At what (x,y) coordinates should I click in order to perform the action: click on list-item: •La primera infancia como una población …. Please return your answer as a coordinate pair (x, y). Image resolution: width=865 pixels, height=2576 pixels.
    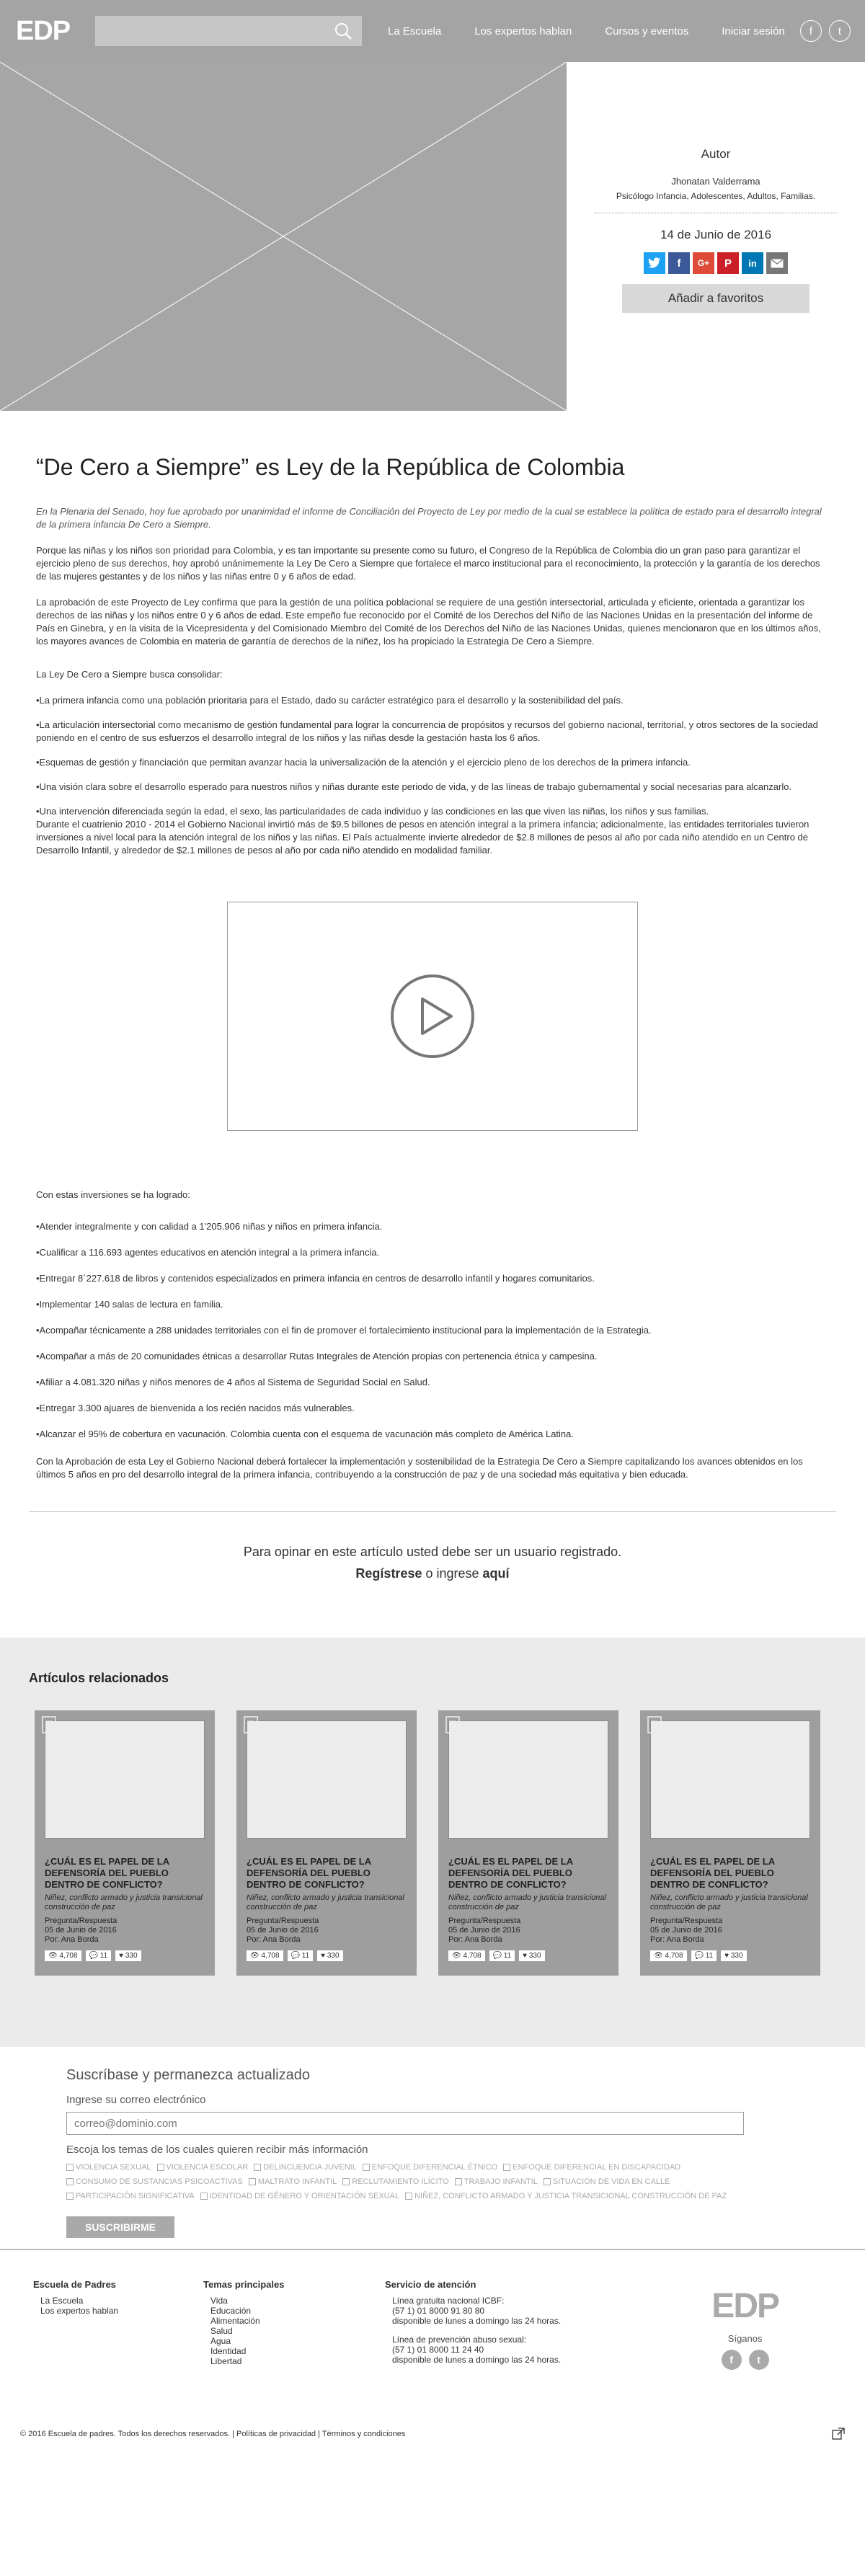
    Looking at the image, I should click on (330, 700).